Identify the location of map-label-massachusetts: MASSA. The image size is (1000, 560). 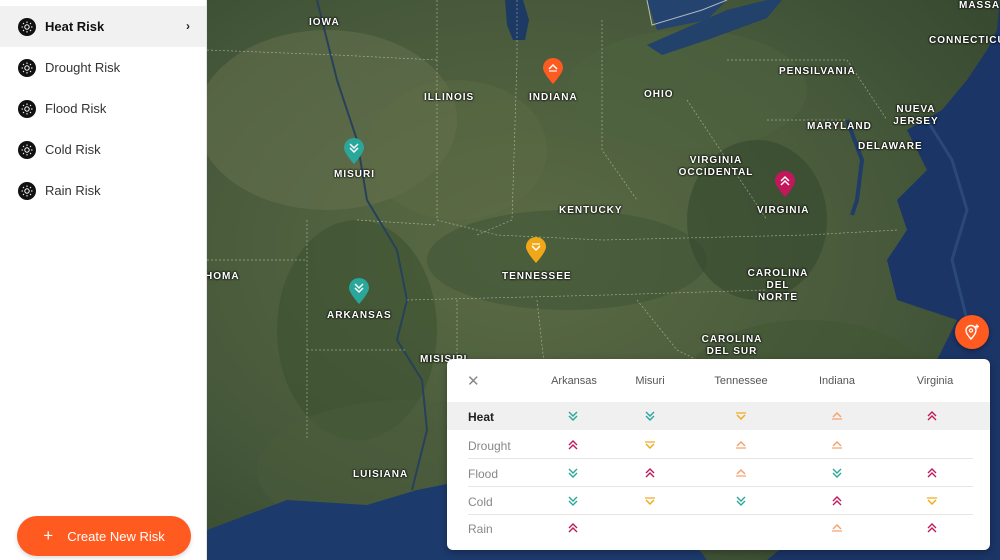
(979, 5).